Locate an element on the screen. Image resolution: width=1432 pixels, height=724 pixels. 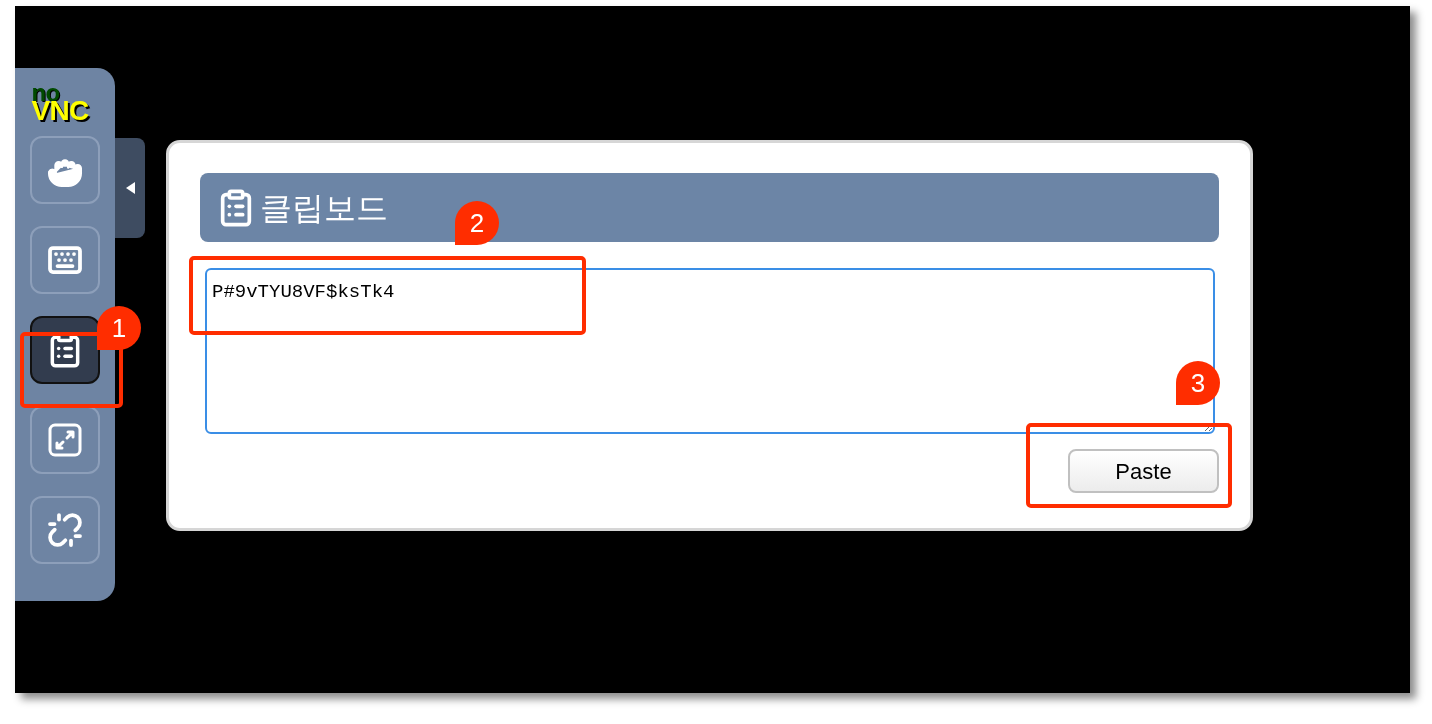
fullscreen-icon is located at coordinates (65, 440).